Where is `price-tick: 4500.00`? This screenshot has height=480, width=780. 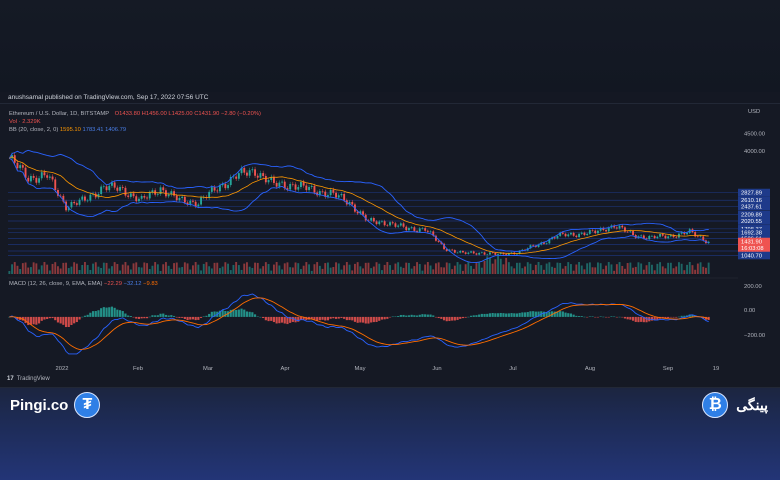
price-tick: 4500.00 is located at coordinates (754, 135).